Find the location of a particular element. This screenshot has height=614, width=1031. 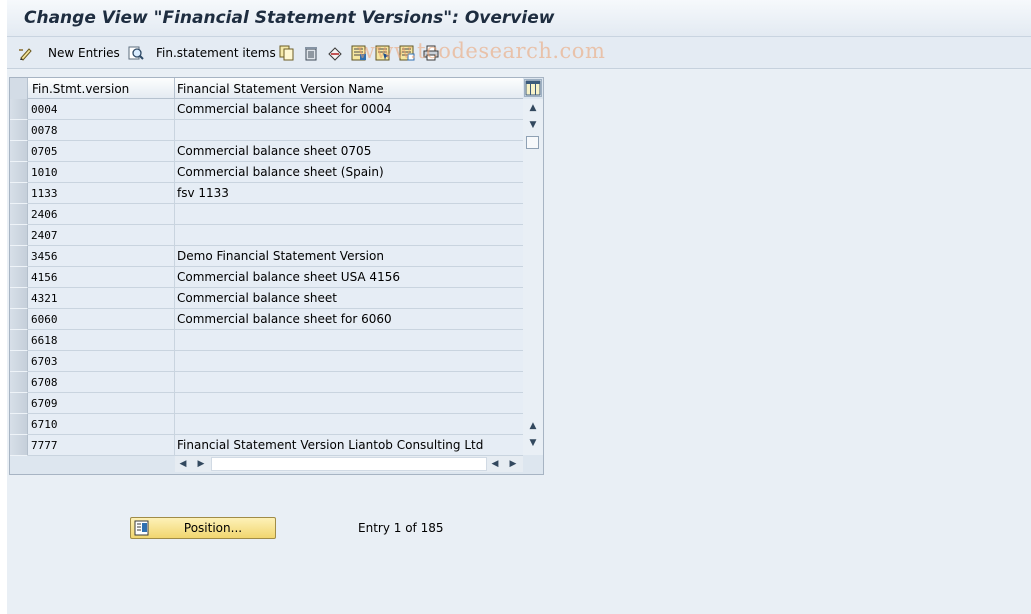

undo-icon is located at coordinates (335, 54).